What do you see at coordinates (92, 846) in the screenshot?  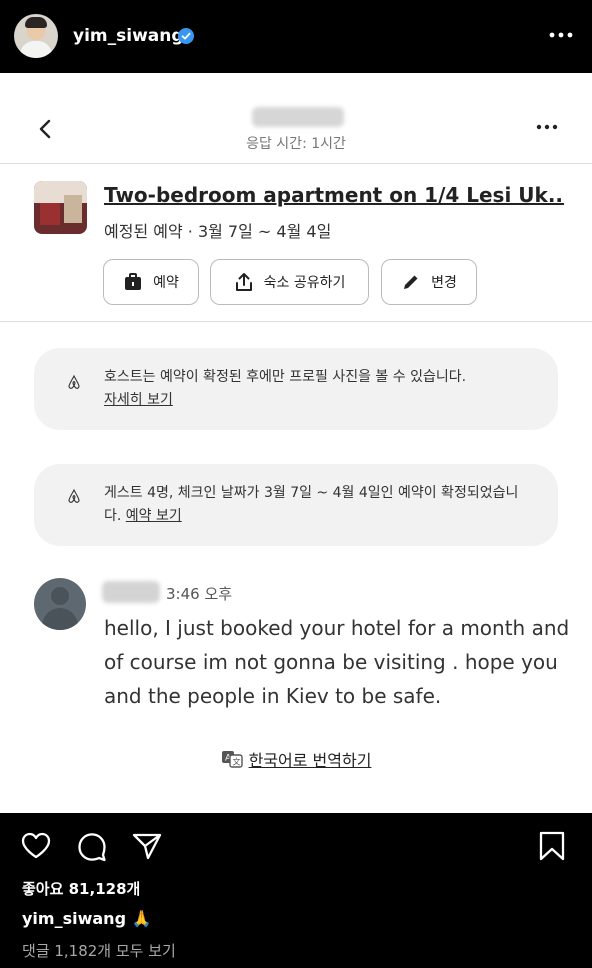 I see `comment-icon` at bounding box center [92, 846].